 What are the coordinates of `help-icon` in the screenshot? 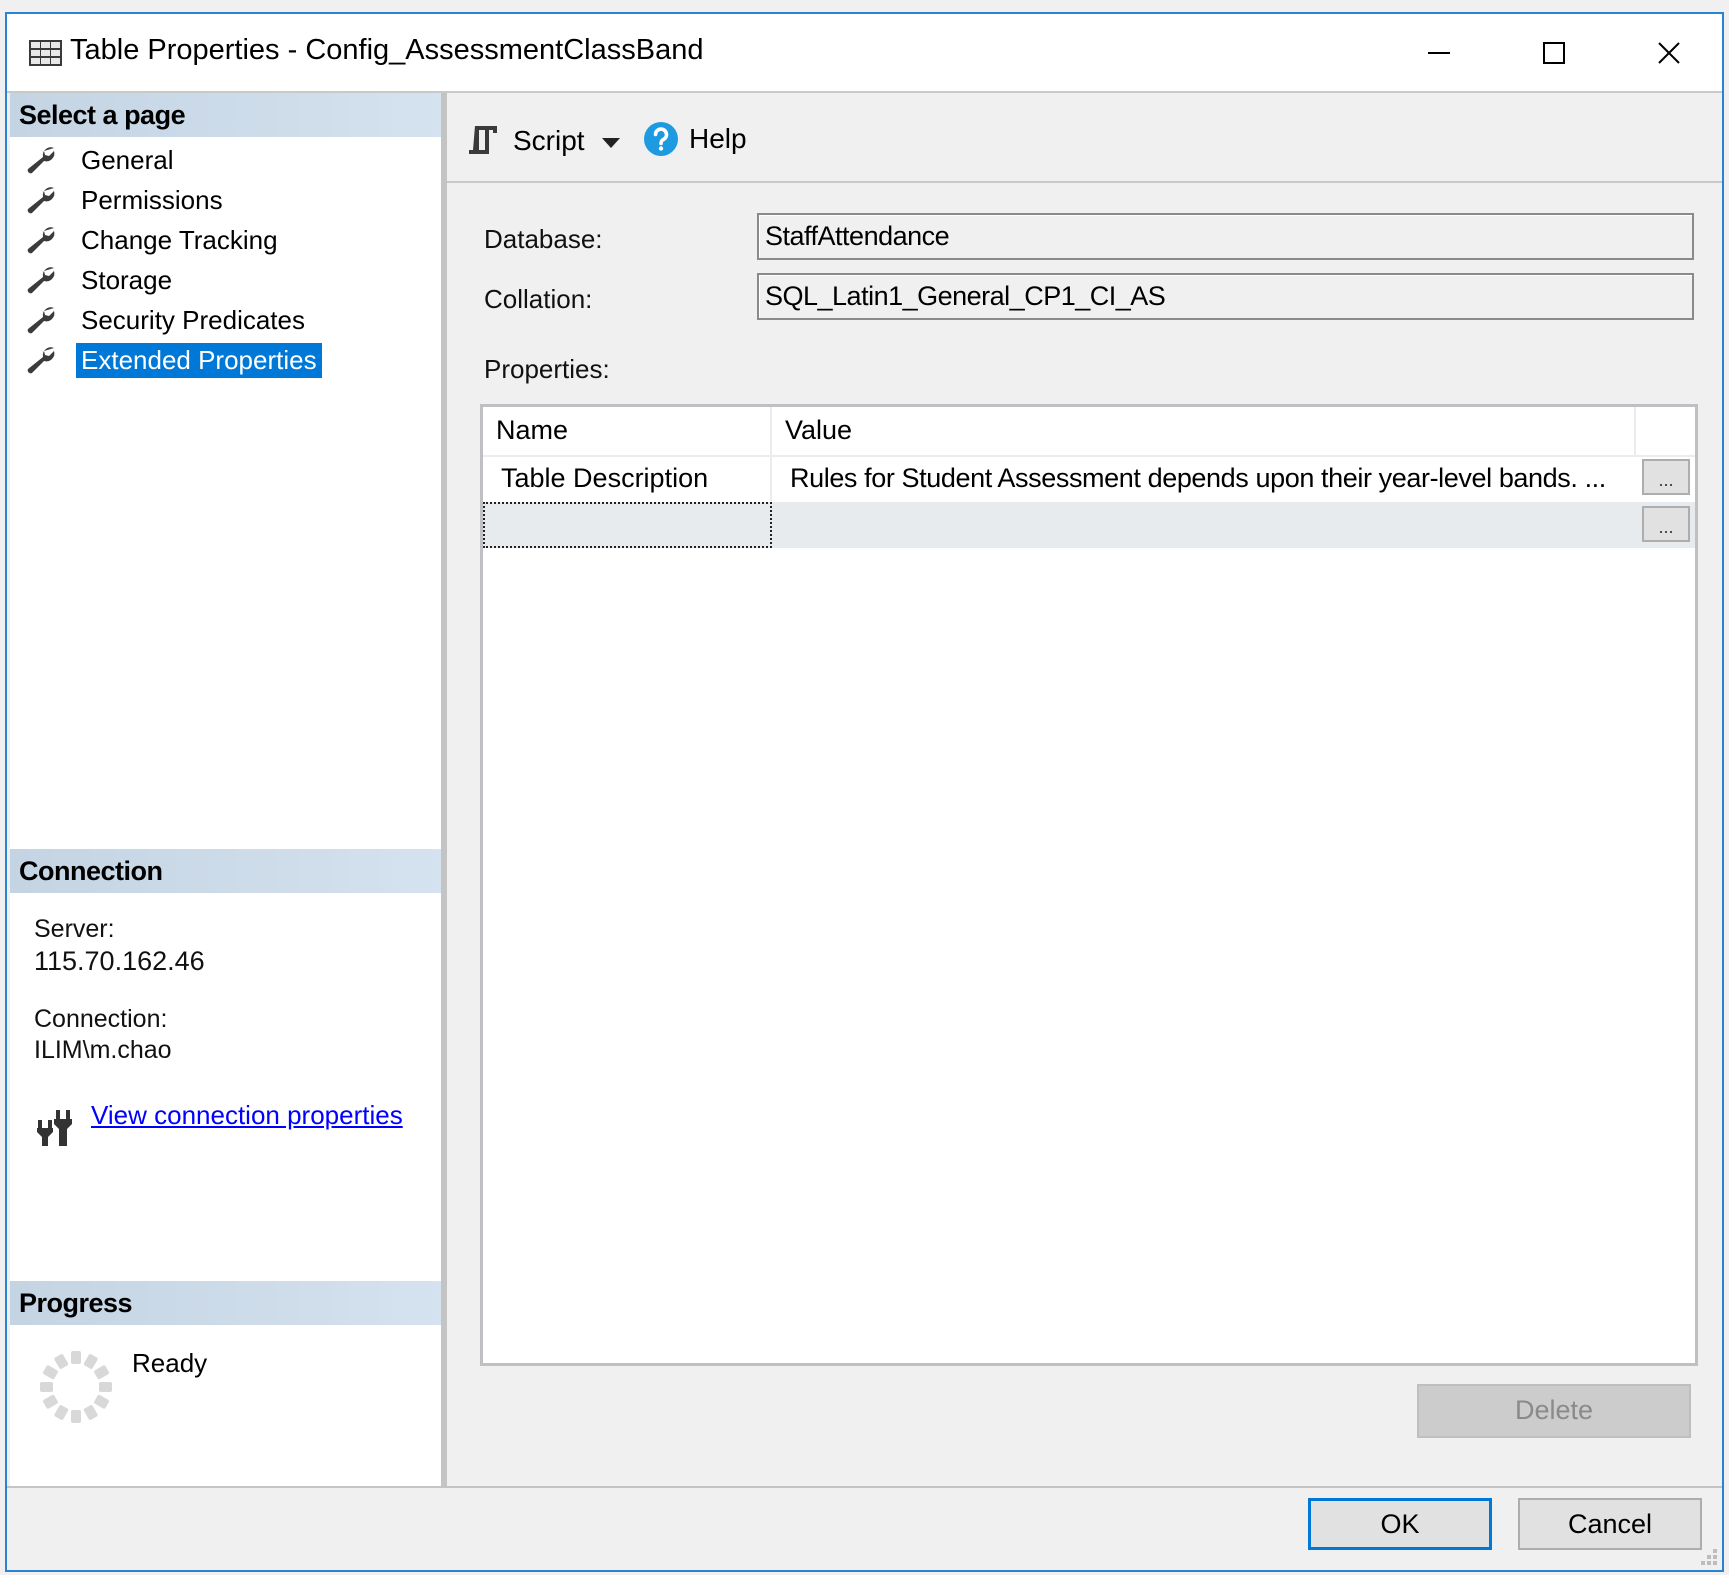 It's located at (661, 139).